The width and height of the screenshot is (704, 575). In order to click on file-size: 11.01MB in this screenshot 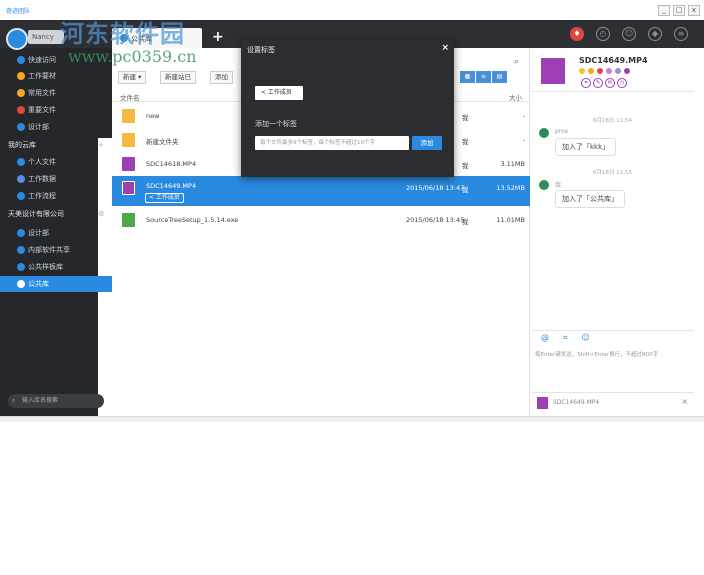, I will do `click(510, 220)`.